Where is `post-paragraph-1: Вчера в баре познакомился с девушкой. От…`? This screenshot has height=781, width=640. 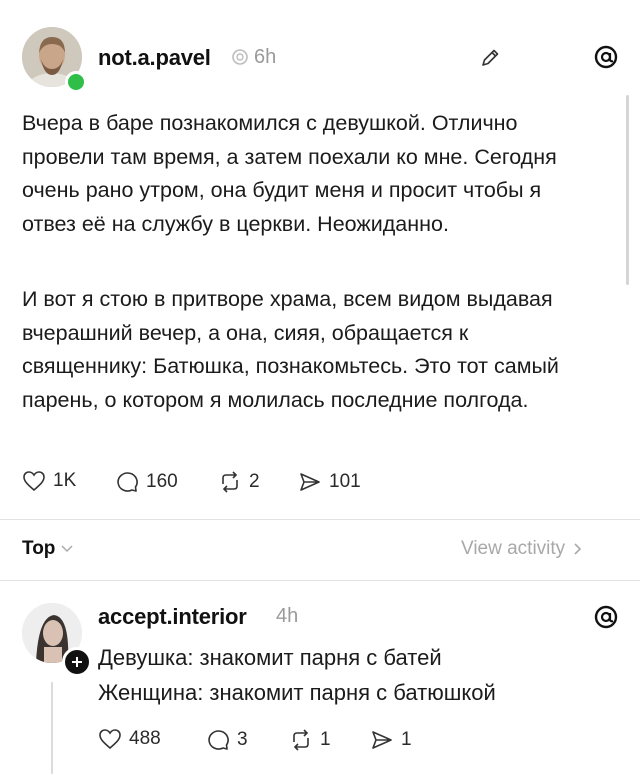 post-paragraph-1: Вчера в баре познакомился с девушкой. От… is located at coordinates (289, 173).